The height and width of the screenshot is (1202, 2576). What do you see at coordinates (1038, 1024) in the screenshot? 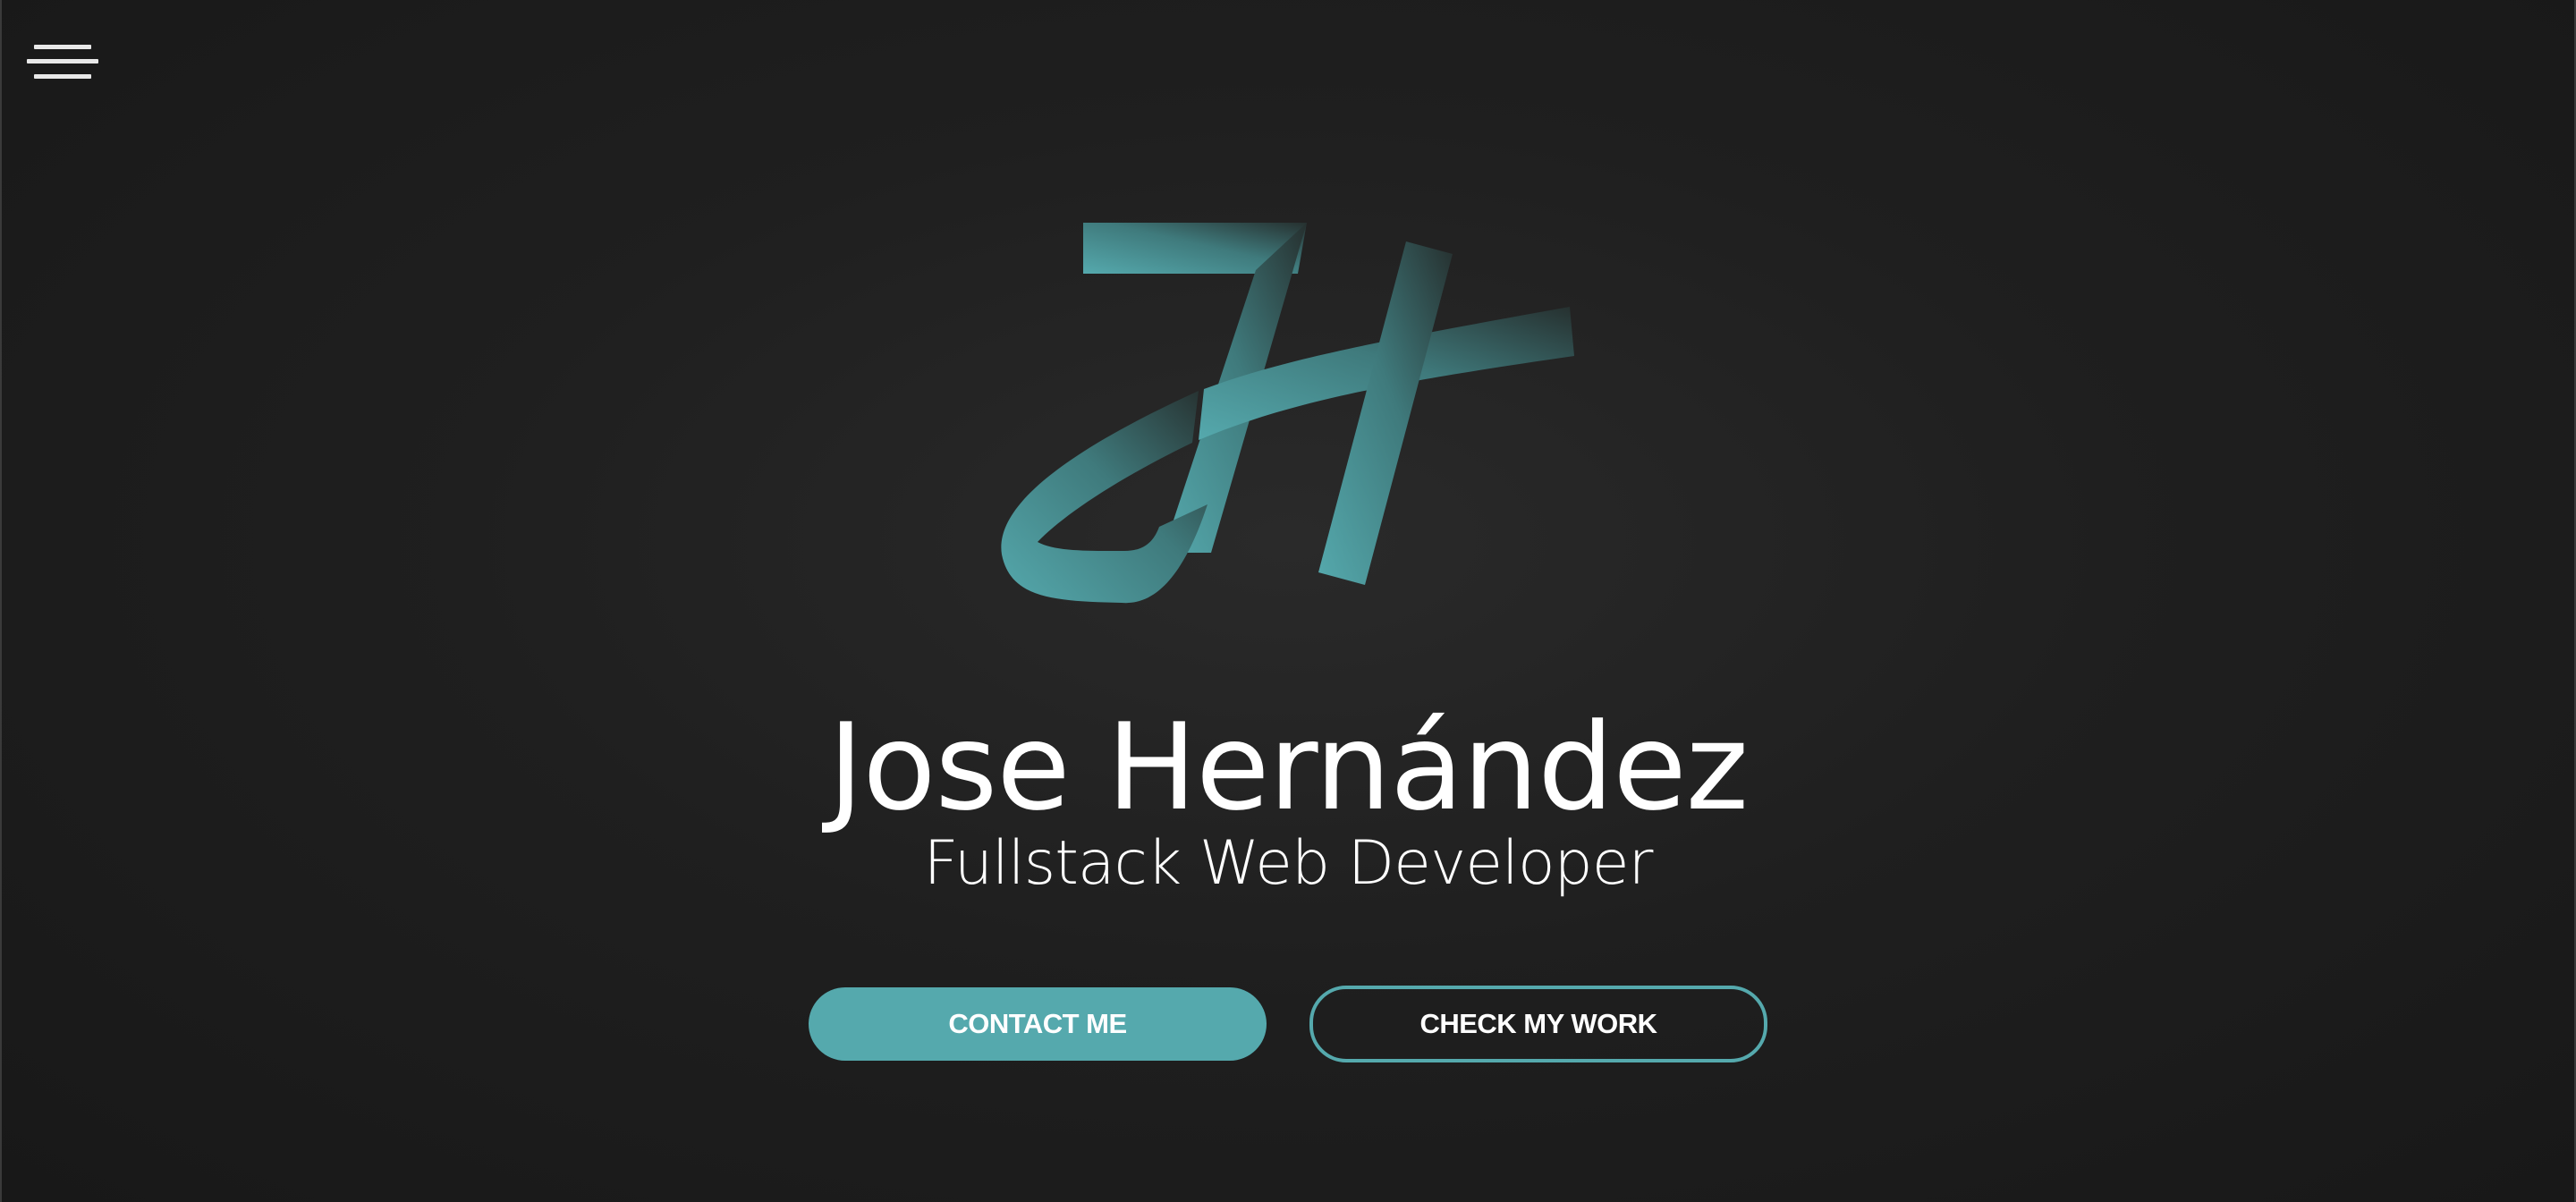
I see `contact-me-button: CONTACT ME` at bounding box center [1038, 1024].